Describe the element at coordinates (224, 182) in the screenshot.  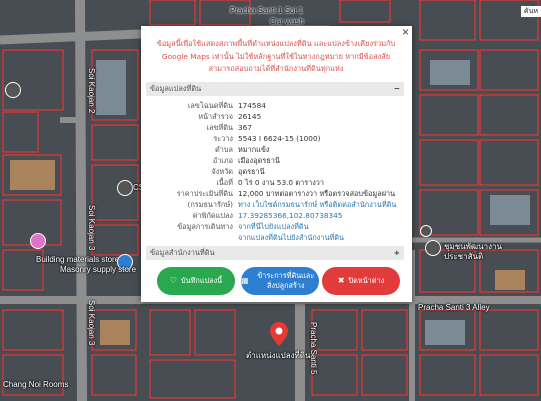
I see `detail-label: เนื้อที่` at that location.